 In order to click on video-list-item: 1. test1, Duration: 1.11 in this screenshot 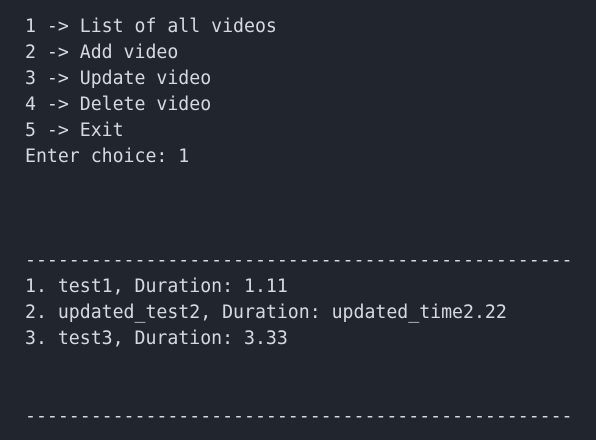, I will do `click(156, 286)`.